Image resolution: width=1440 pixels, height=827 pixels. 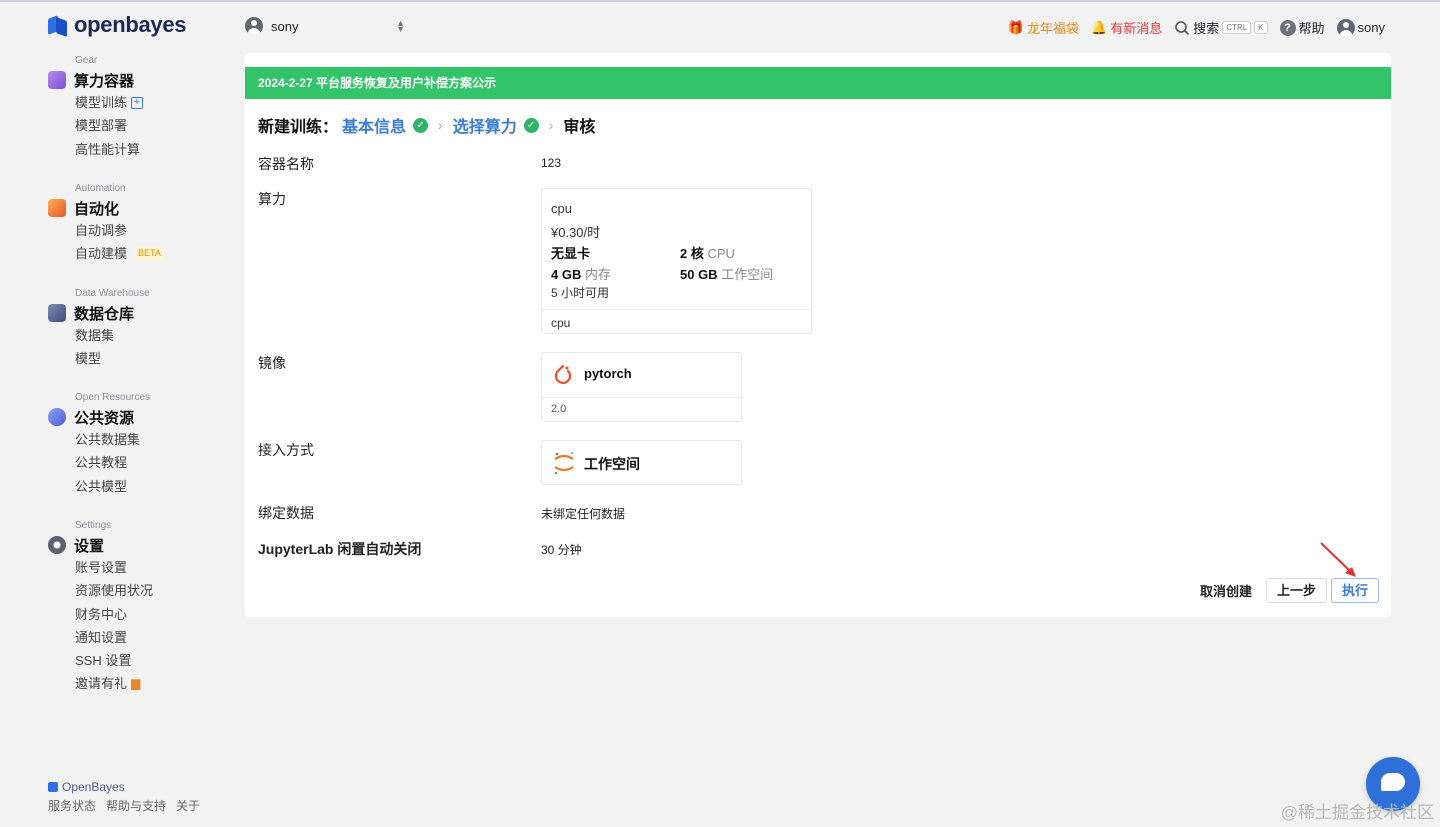 I want to click on bell-icon: 🔔, so click(x=1099, y=27).